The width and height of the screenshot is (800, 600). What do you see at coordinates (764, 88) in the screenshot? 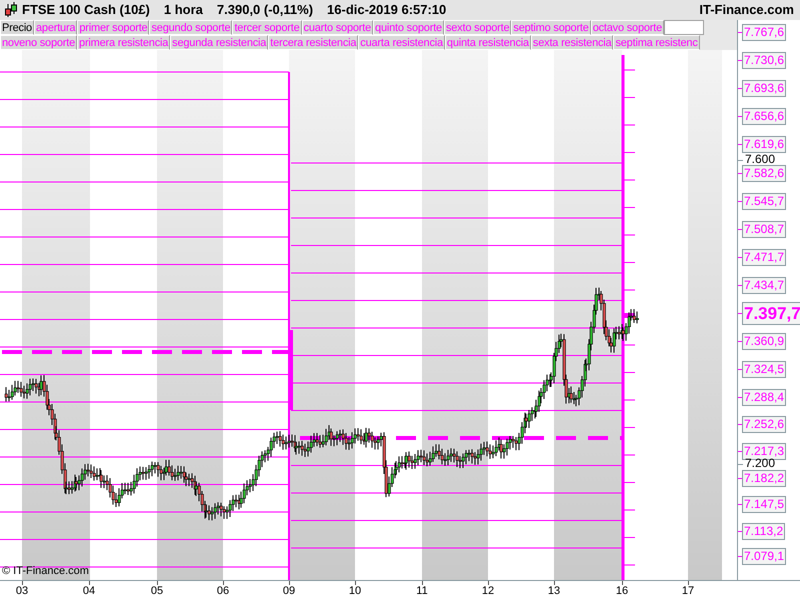
I see `price-level-label: 7.693,6` at bounding box center [764, 88].